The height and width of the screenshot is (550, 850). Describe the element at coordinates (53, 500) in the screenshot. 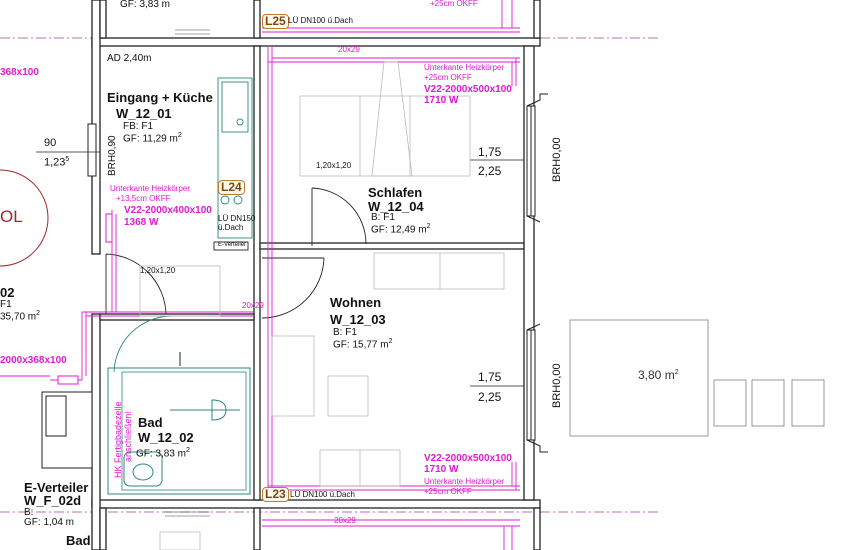

I see `everteiler-id: W_F_02d` at that location.